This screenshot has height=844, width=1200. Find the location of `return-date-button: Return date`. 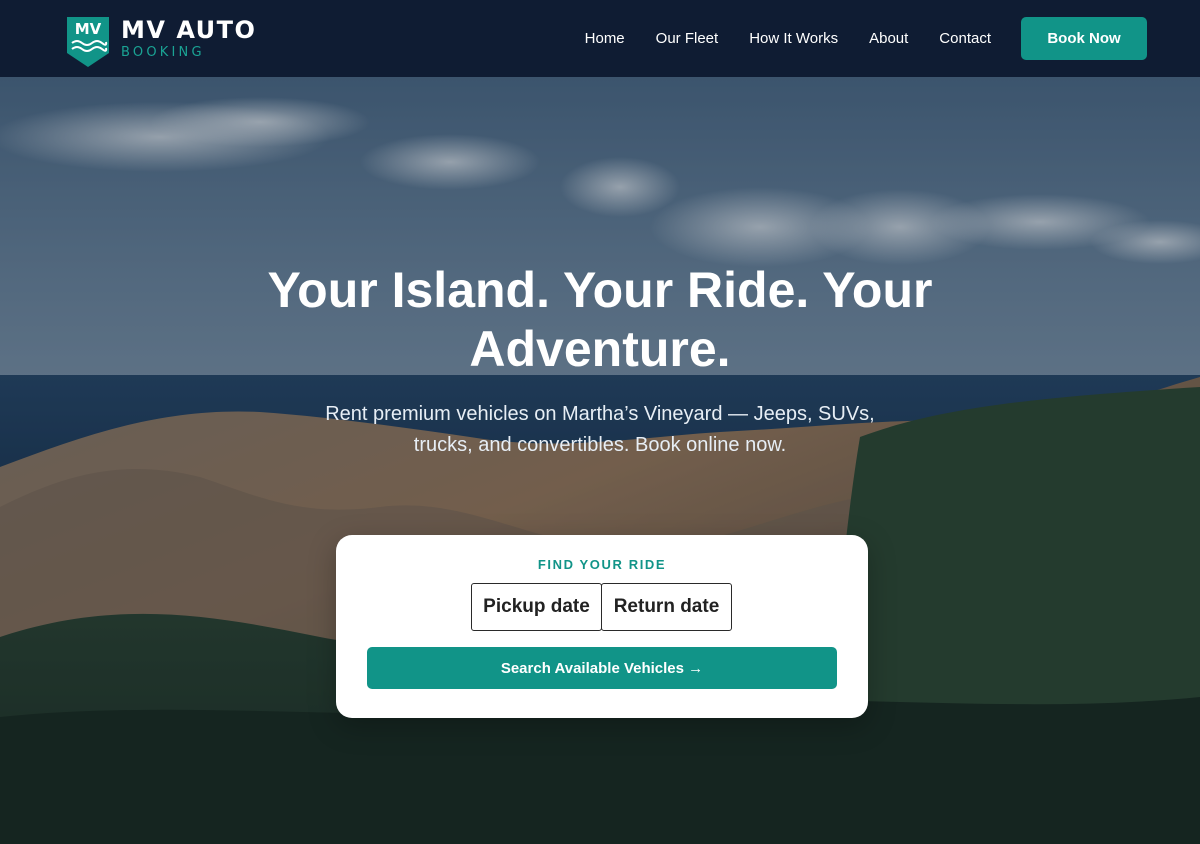

return-date-button: Return date is located at coordinates (666, 607).